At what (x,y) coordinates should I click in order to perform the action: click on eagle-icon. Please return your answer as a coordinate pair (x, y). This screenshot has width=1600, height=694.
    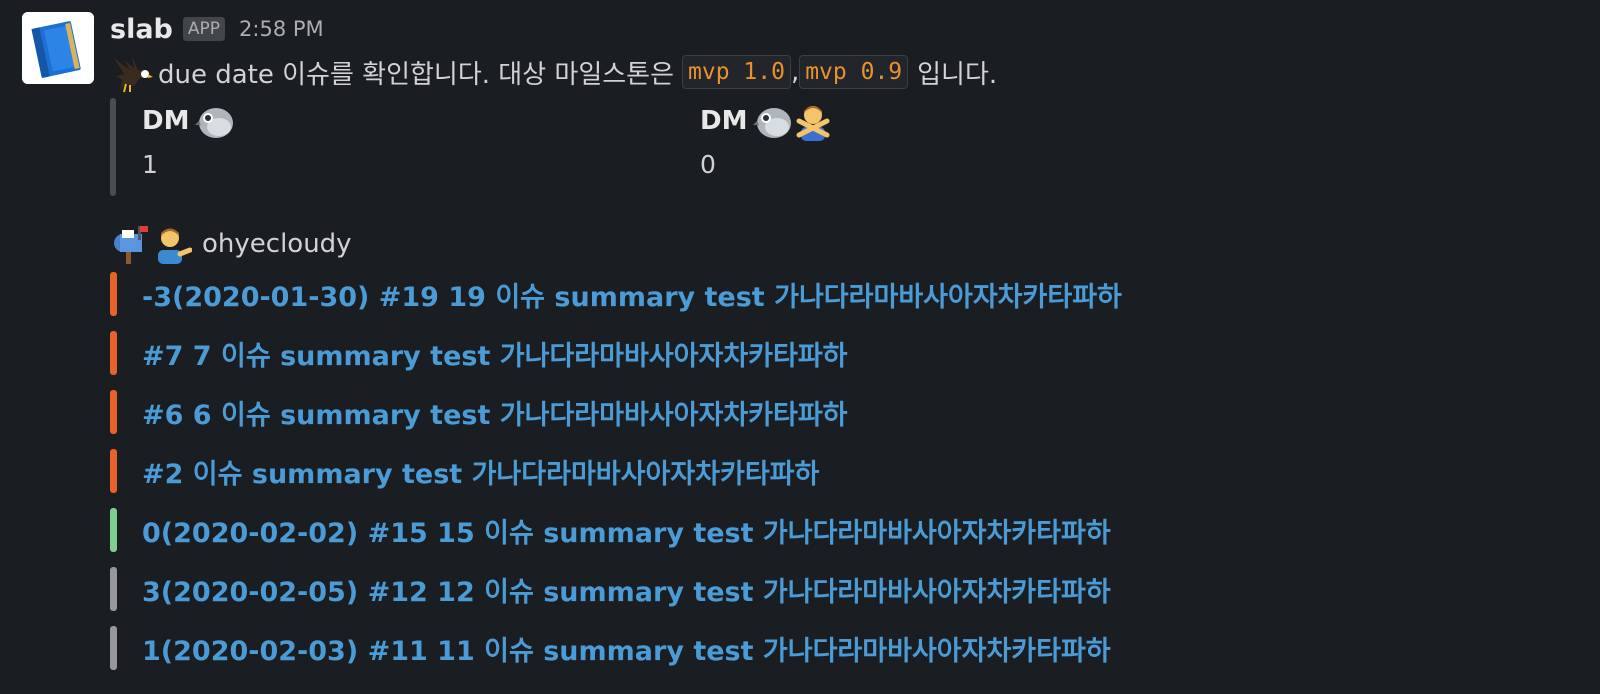
    Looking at the image, I should click on (133, 74).